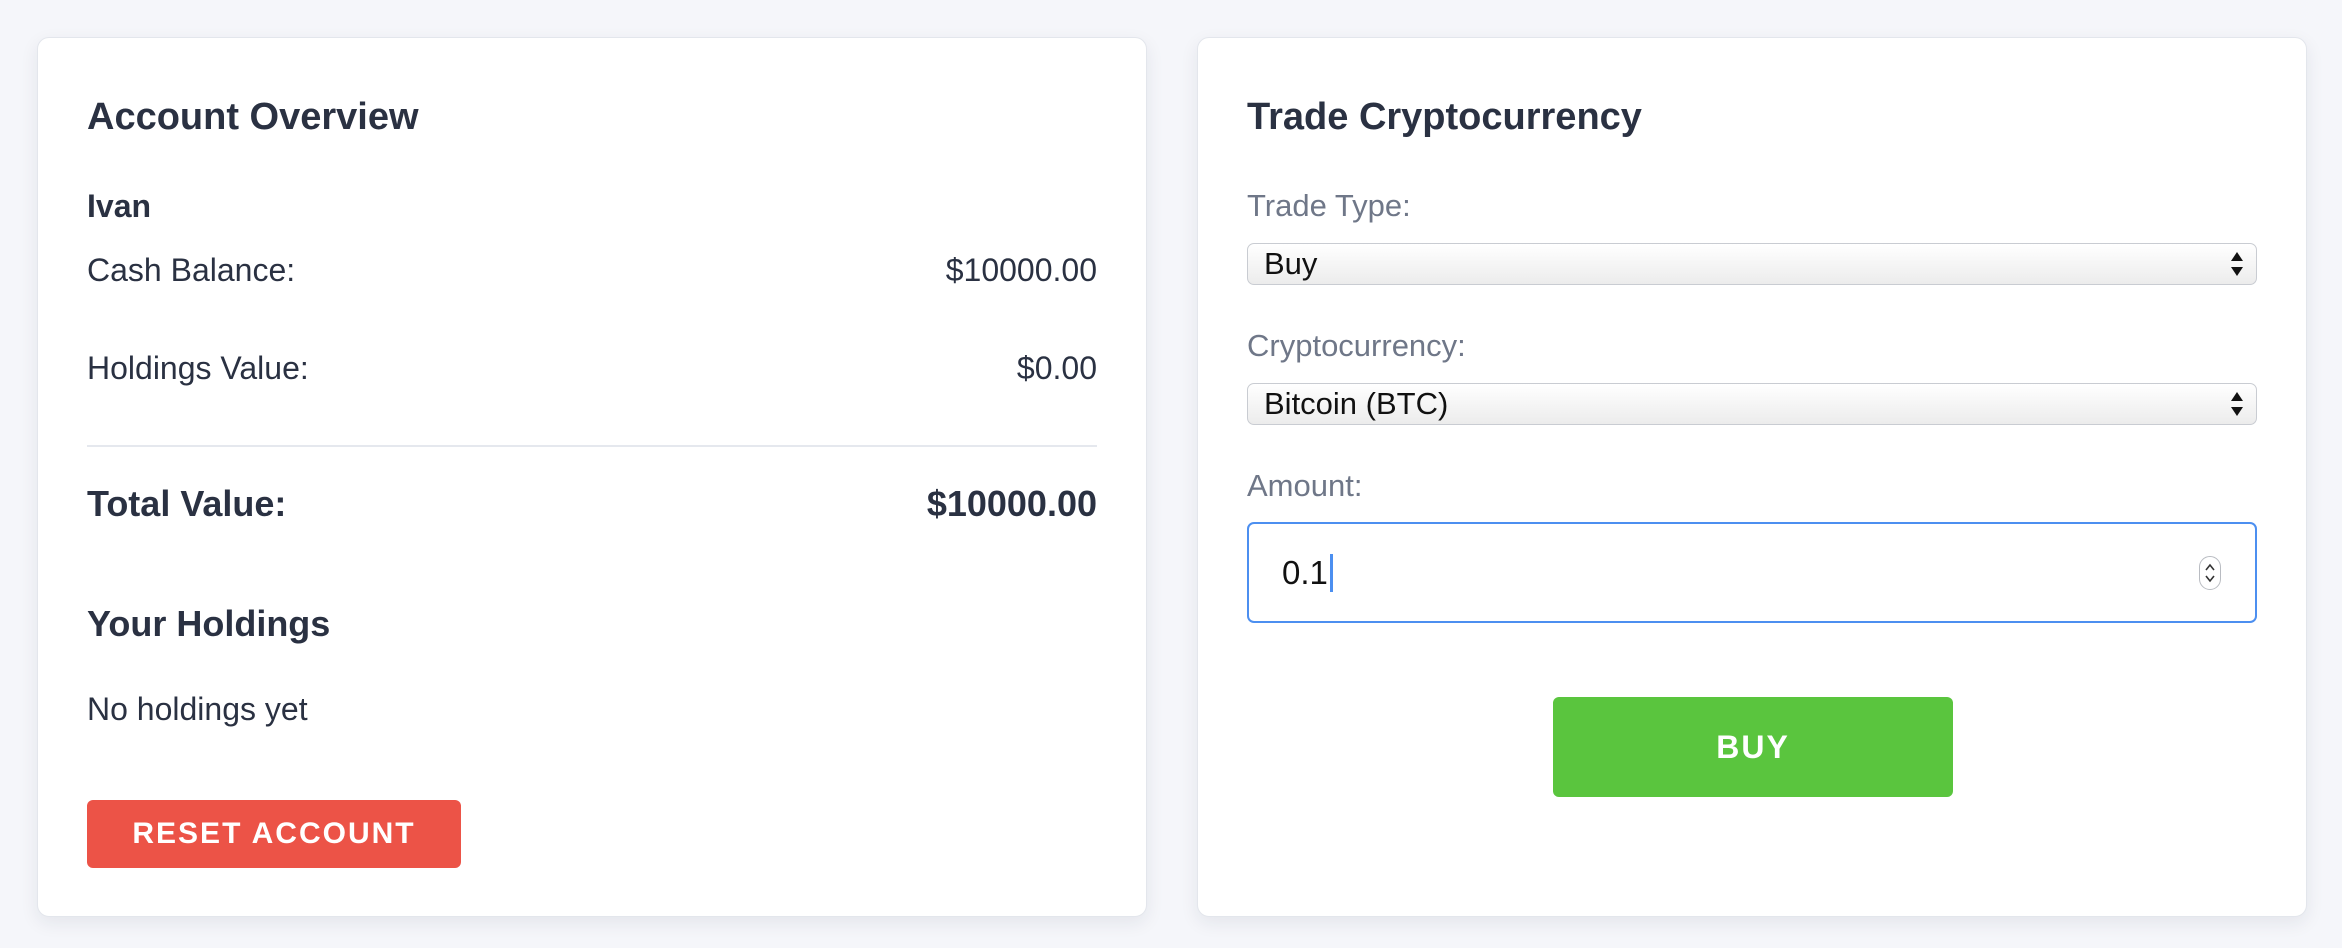 The image size is (2342, 948). I want to click on trade-type-label: Trade Type:, so click(1329, 205).